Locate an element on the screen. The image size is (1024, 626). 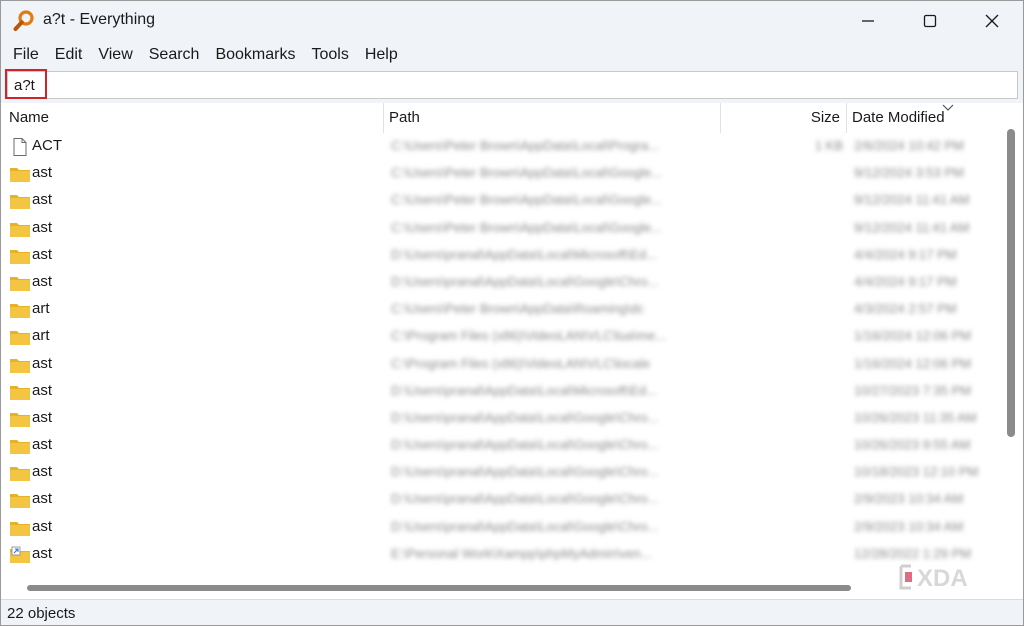
status-object-count: 22 objects is located at coordinates (41, 613).